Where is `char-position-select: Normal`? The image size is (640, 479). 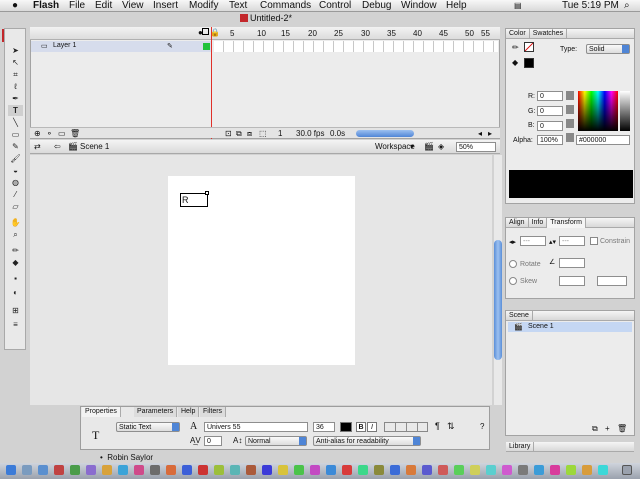
char-position-select: Normal is located at coordinates (276, 441).